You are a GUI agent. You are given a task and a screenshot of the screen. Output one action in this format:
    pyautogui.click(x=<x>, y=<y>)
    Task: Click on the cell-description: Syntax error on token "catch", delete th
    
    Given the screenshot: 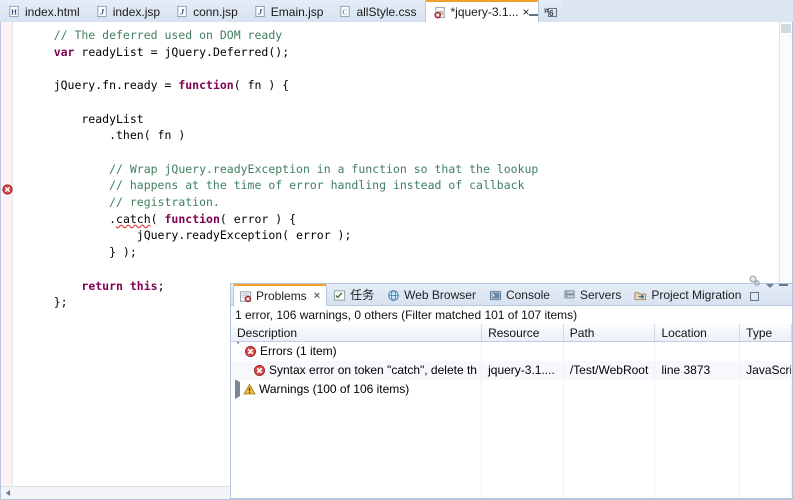 What is the action you would take?
    pyautogui.click(x=357, y=370)
    